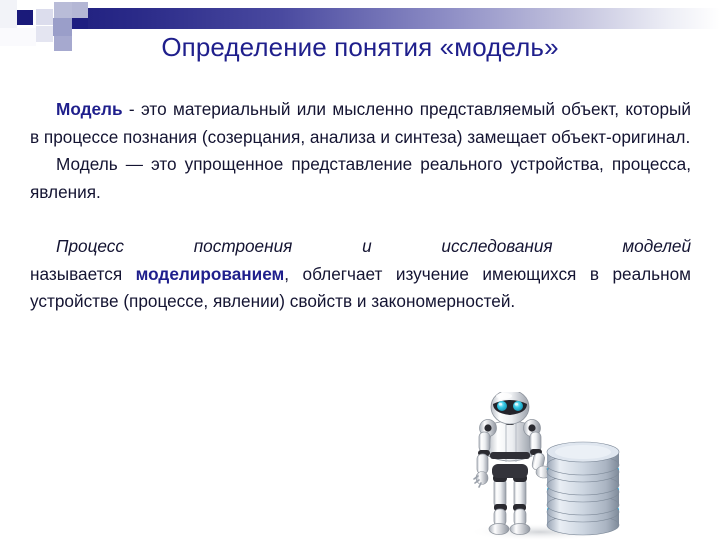  I want to click on deco-square-navy-right, so click(80, 23).